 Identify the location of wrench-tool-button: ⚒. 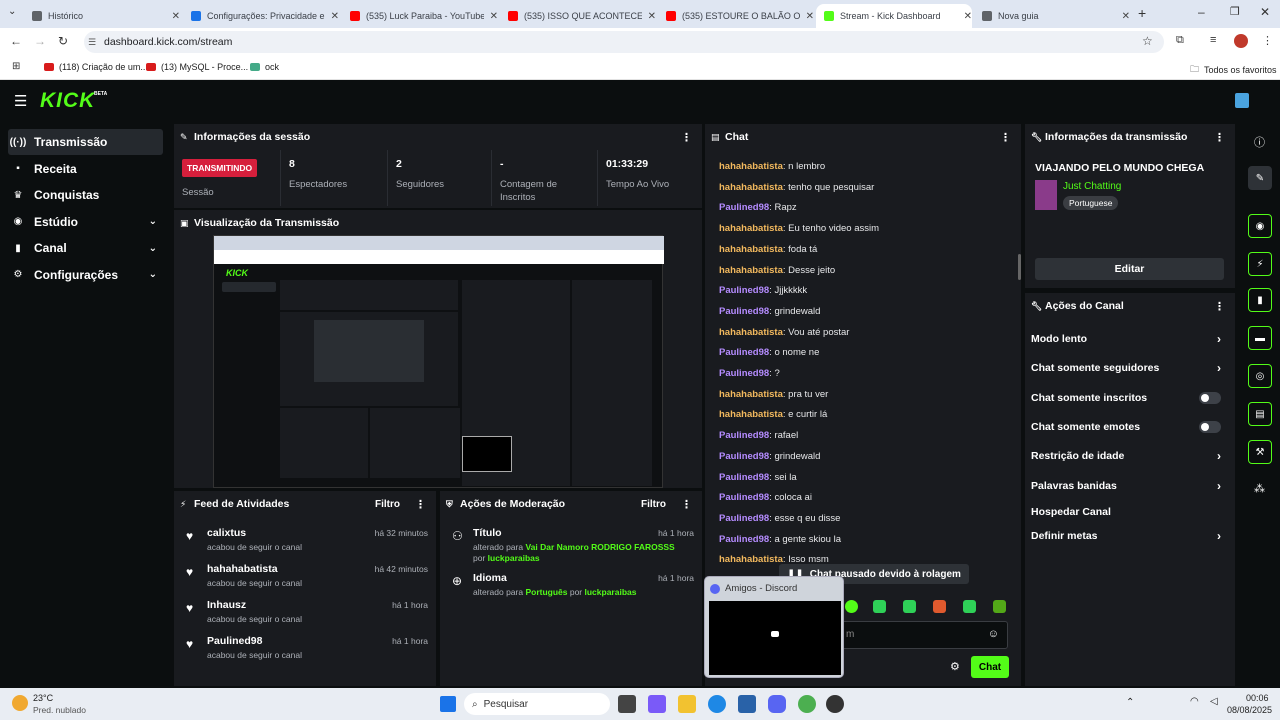
(1260, 452).